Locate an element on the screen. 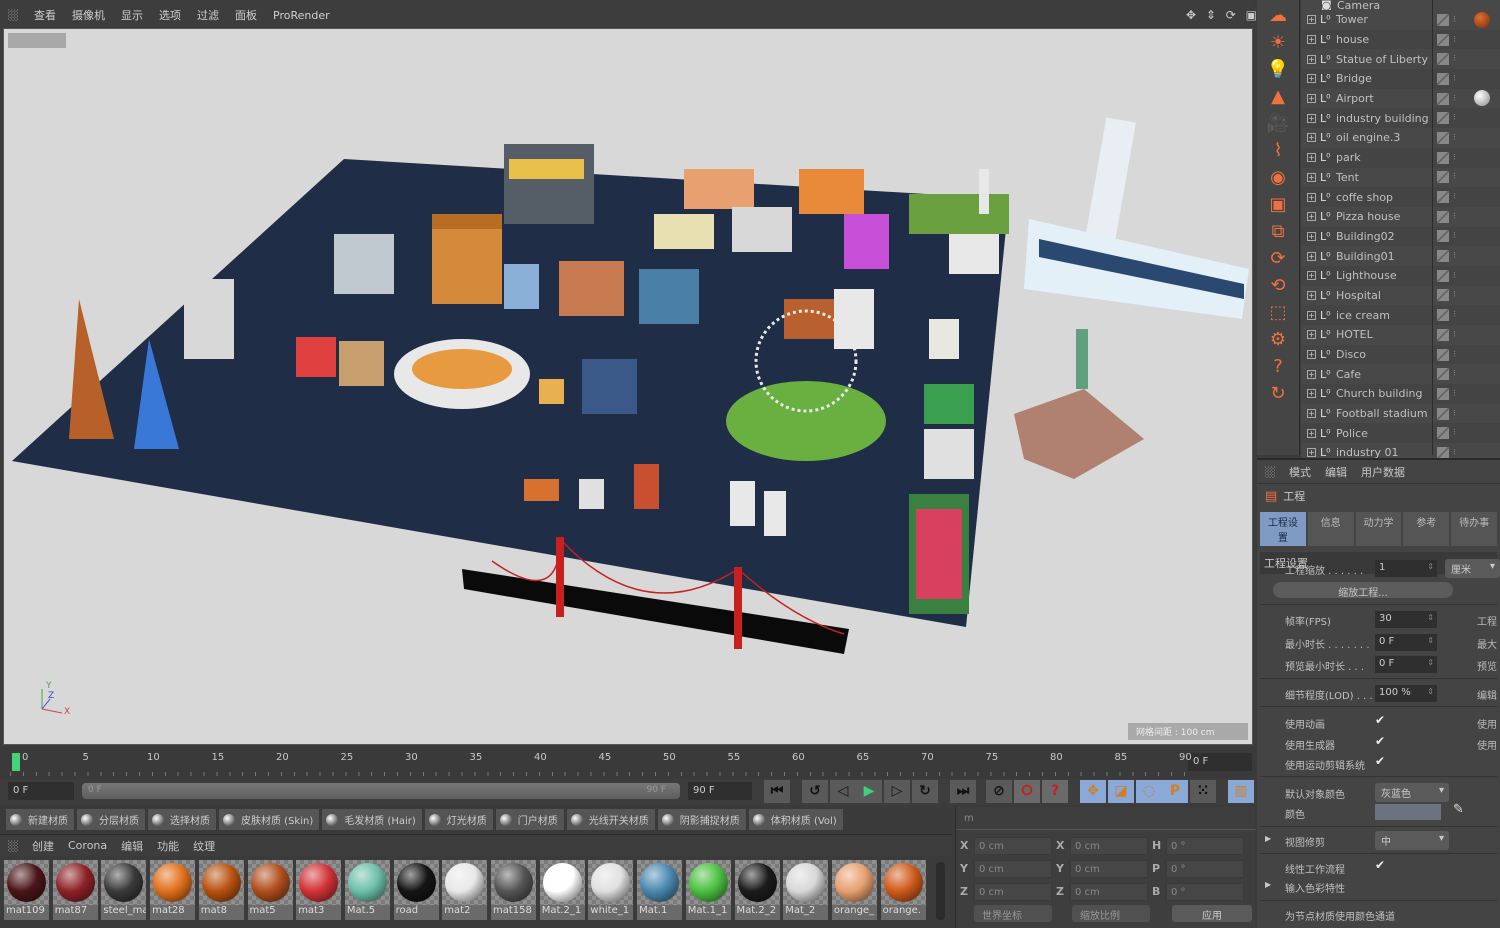 The height and width of the screenshot is (928, 1500). material-type-button: 阴影捕捉材质 is located at coordinates (701, 819).